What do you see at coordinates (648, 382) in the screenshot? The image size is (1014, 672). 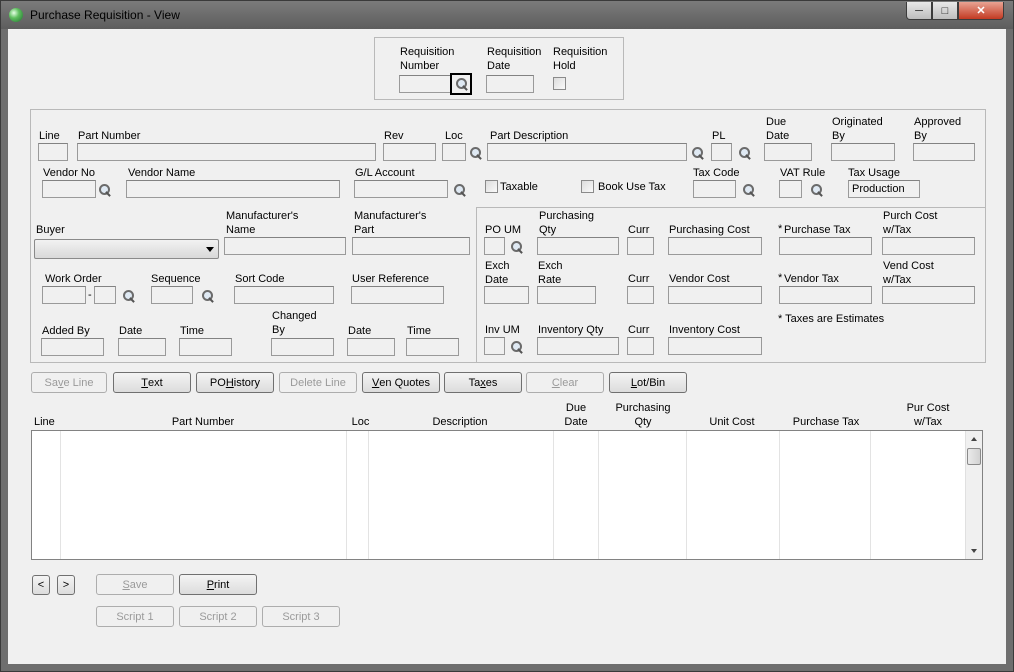 I see `lot-bin-button: Lot/Bin` at bounding box center [648, 382].